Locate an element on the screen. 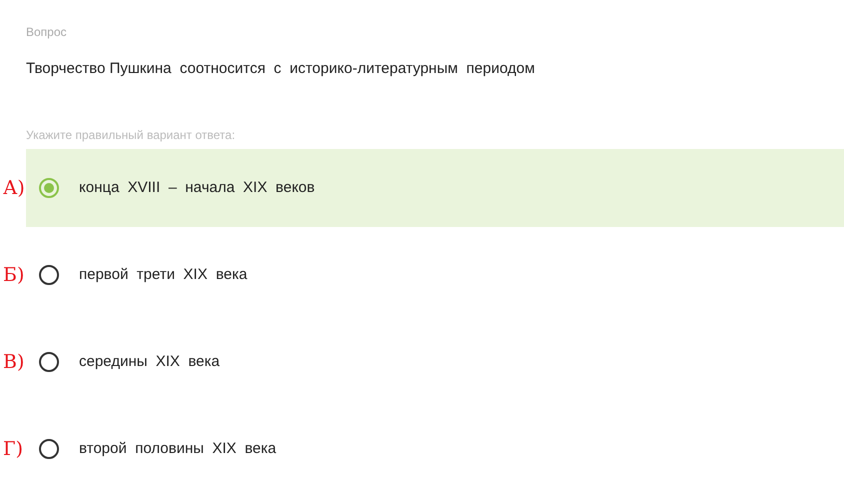 The image size is (844, 495). handwritten-mark: Г) is located at coordinates (13, 449).